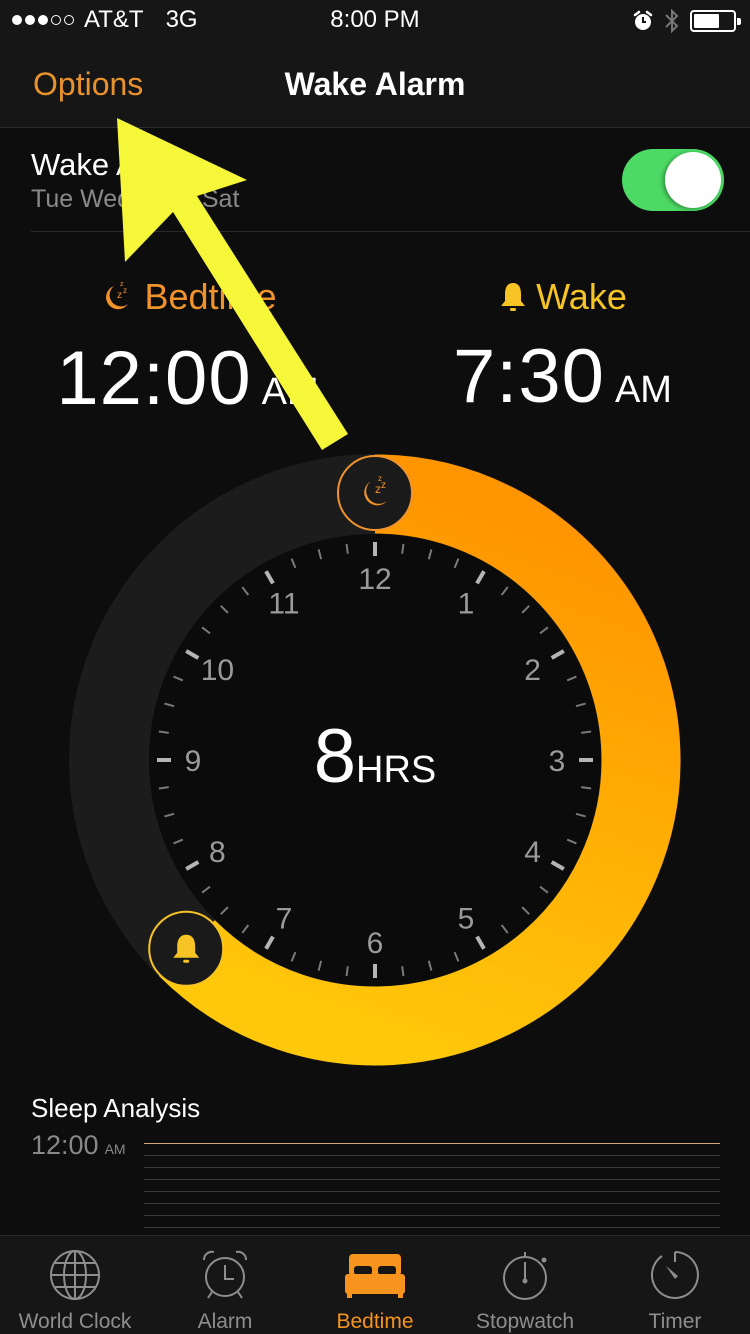  I want to click on bed-icon, so click(375, 1276).